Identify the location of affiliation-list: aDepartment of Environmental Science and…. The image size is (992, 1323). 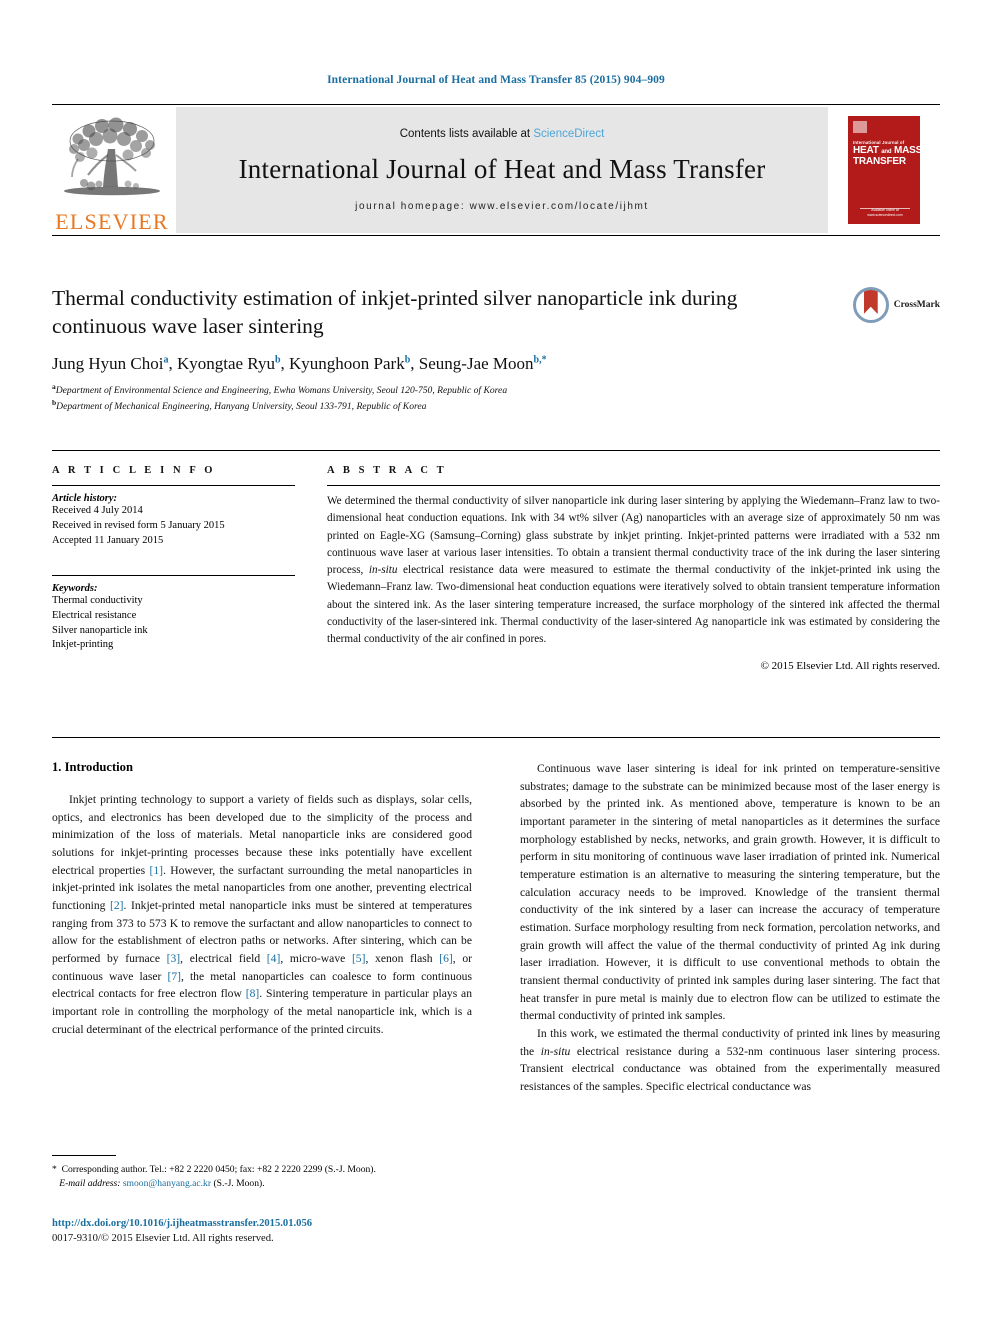
(496, 398).